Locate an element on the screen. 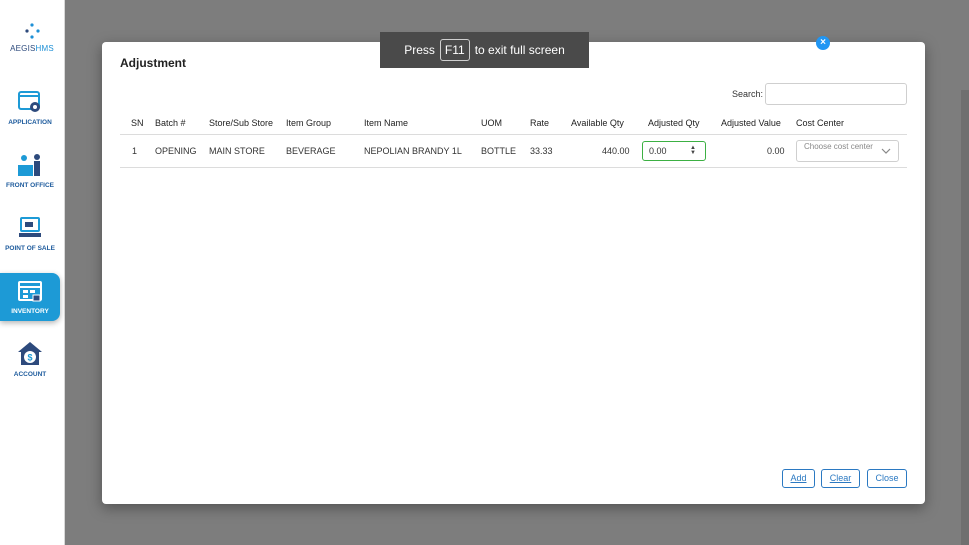 The height and width of the screenshot is (545, 969). fullscreen-notice-prefix: Press is located at coordinates (419, 50).